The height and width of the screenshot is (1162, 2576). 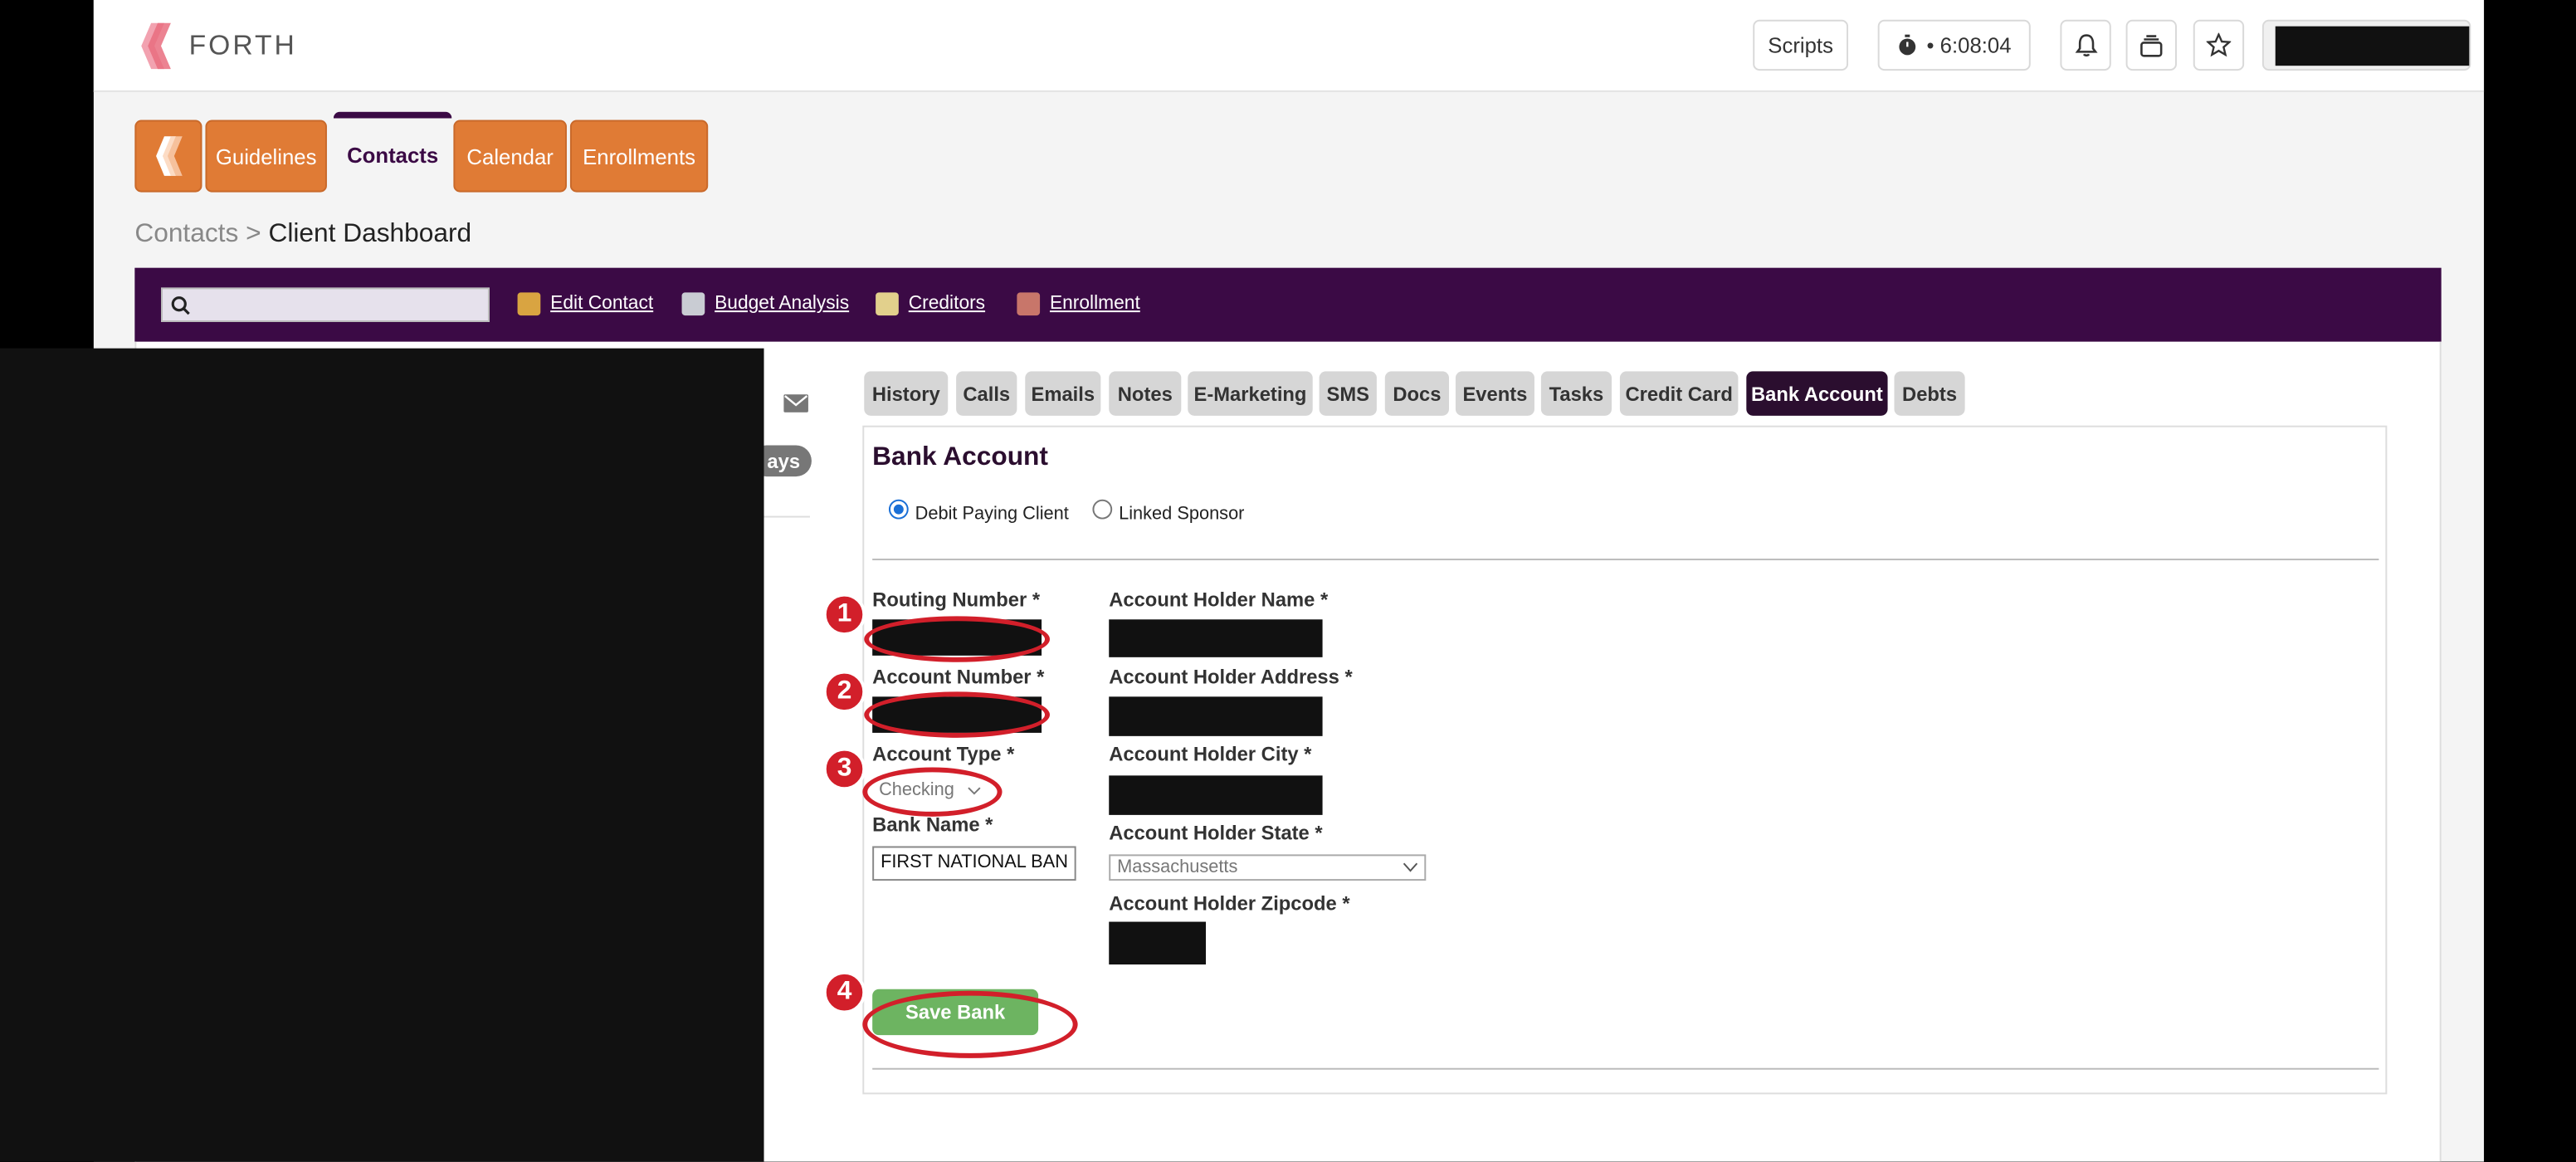 I want to click on edit-contact-link: Edit Contact, so click(x=586, y=304).